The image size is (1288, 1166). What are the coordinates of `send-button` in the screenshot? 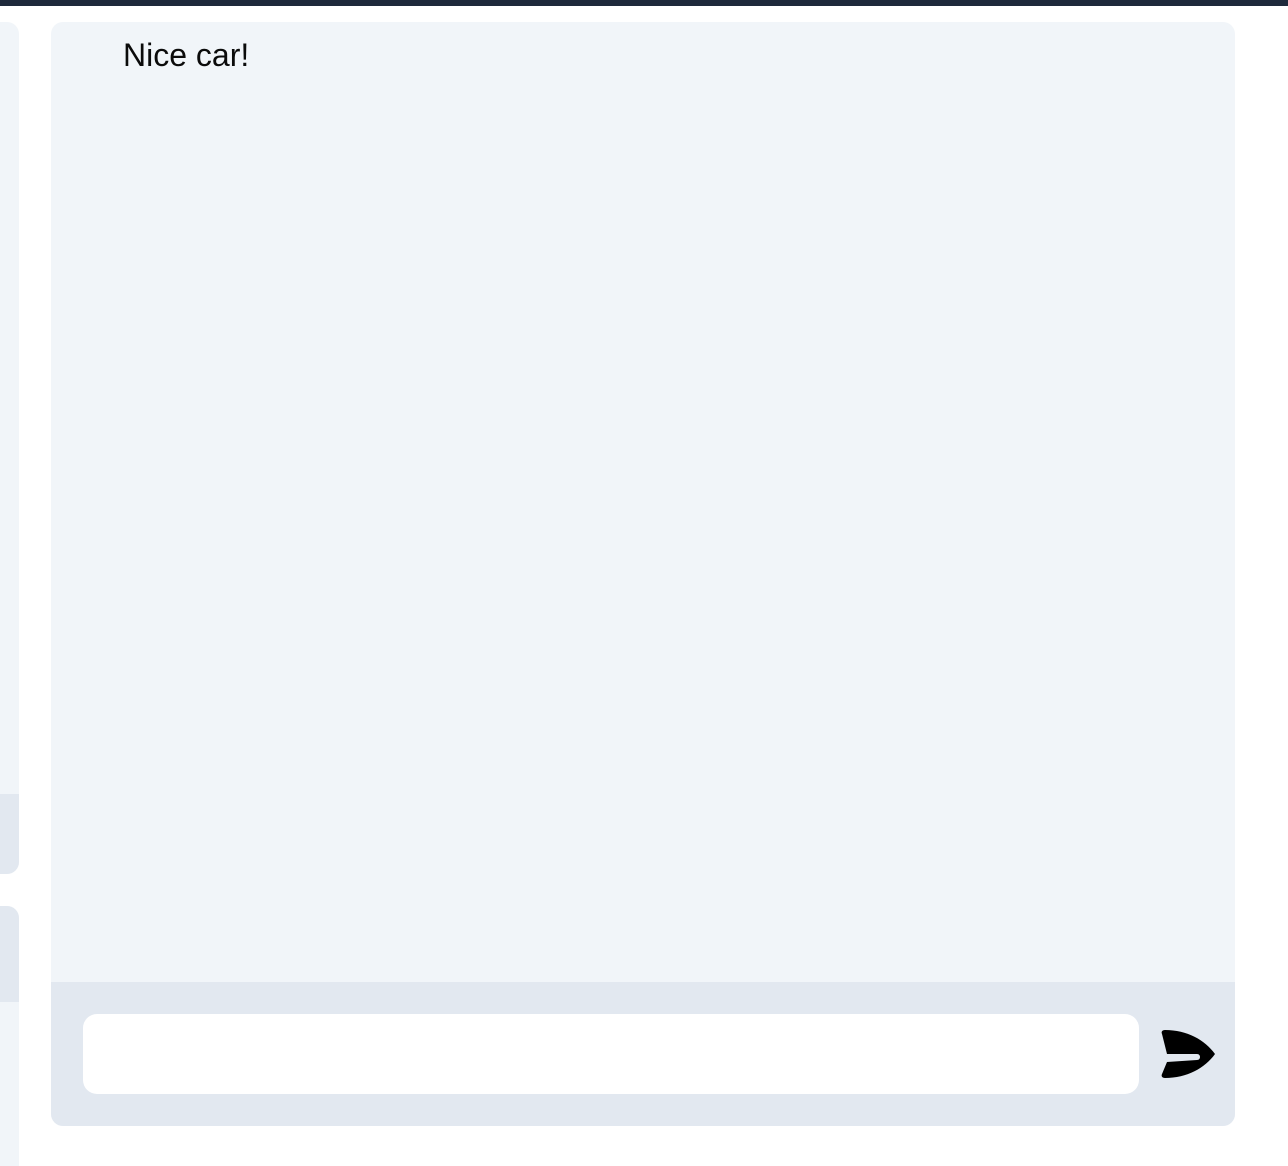 It's located at (1189, 1054).